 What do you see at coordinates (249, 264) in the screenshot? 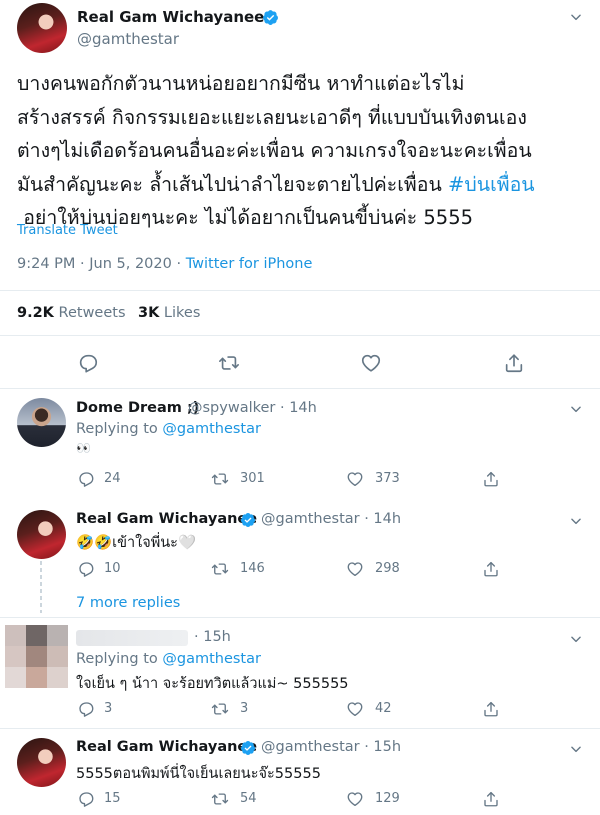
I see `tweet-source-link: Twitter for iPhone` at bounding box center [249, 264].